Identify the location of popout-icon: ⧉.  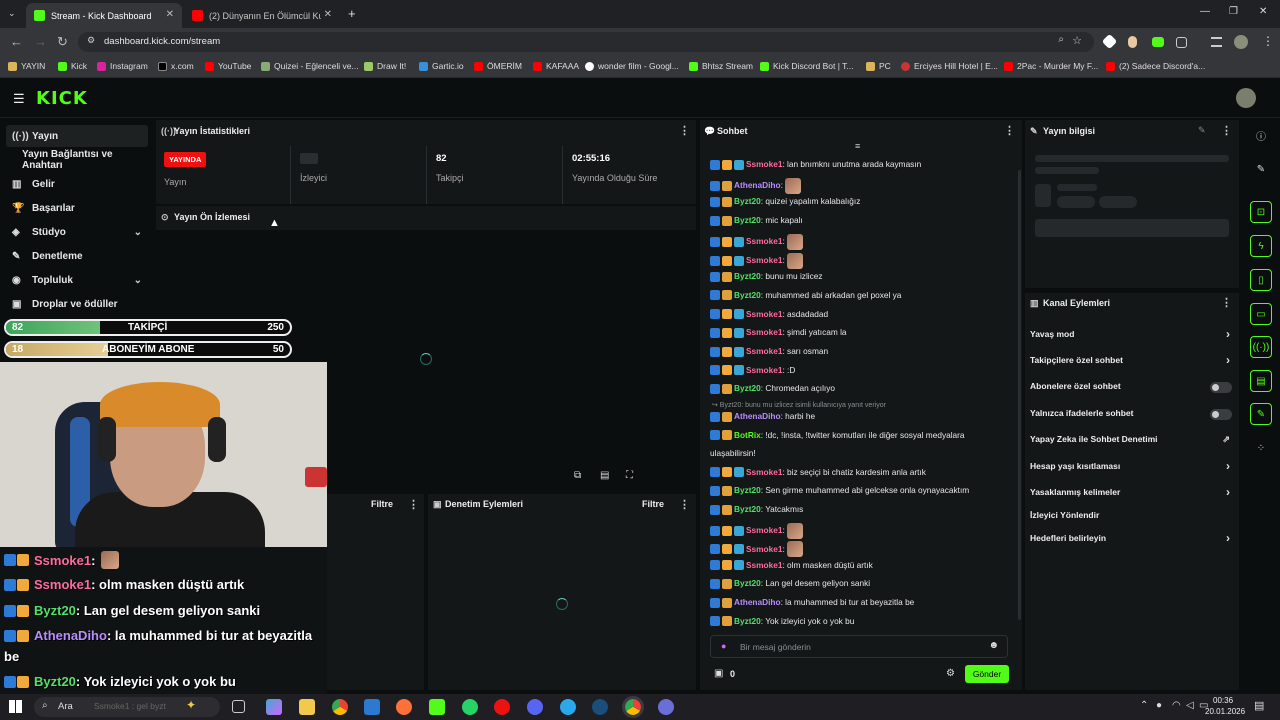
(577, 475).